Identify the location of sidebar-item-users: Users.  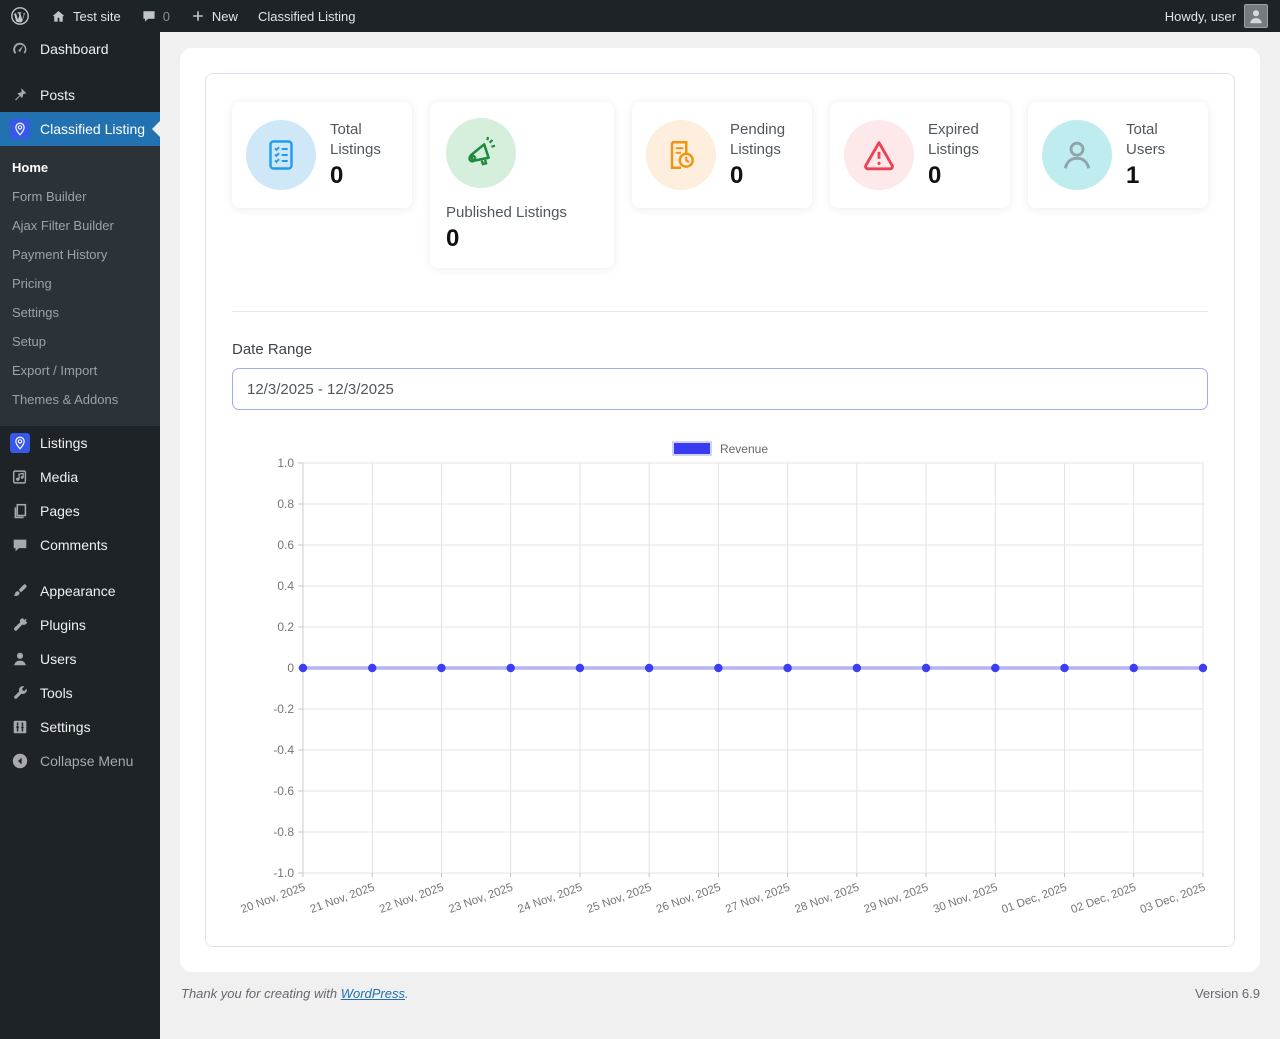
(80, 659).